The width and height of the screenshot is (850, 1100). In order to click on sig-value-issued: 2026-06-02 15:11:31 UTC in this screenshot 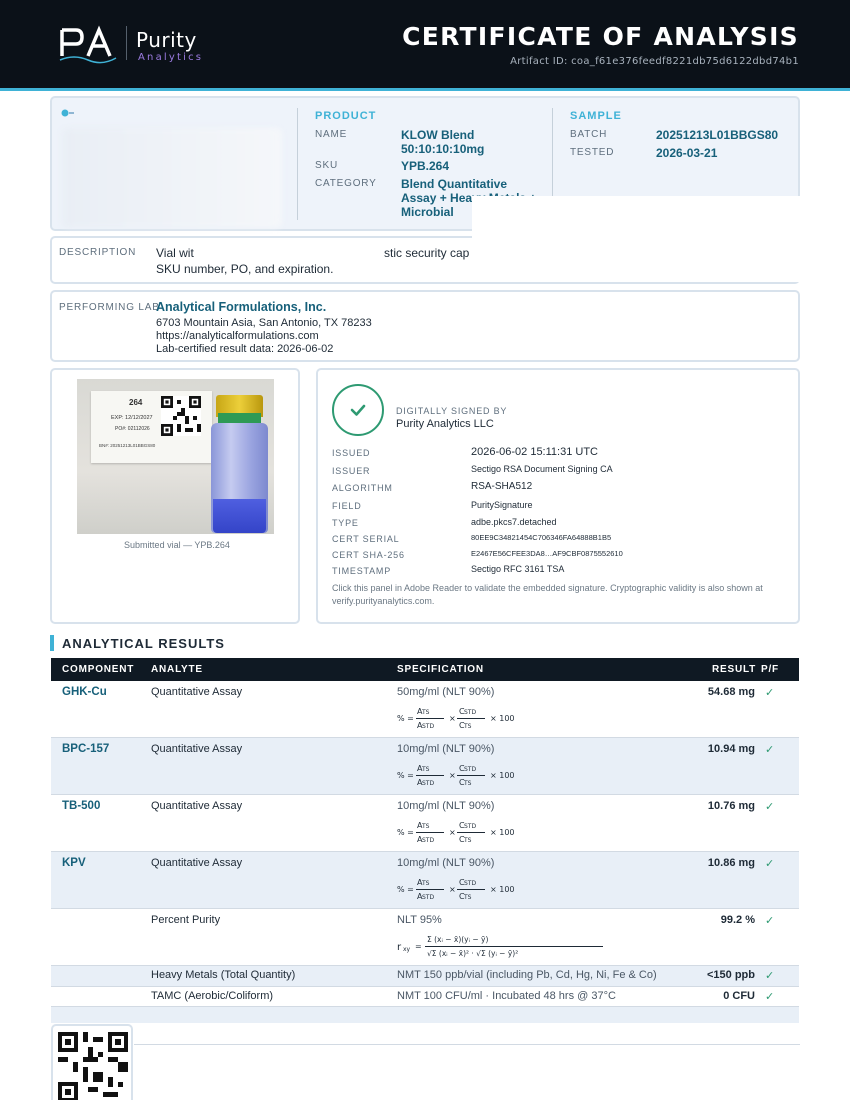, I will do `click(534, 452)`.